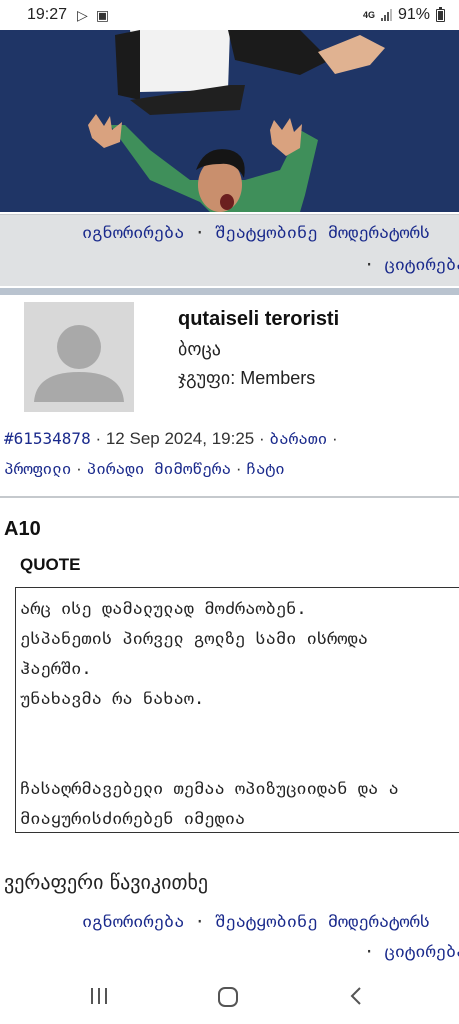 This screenshot has height=1024, width=459. I want to click on card-link: ბარათი, so click(298, 438).